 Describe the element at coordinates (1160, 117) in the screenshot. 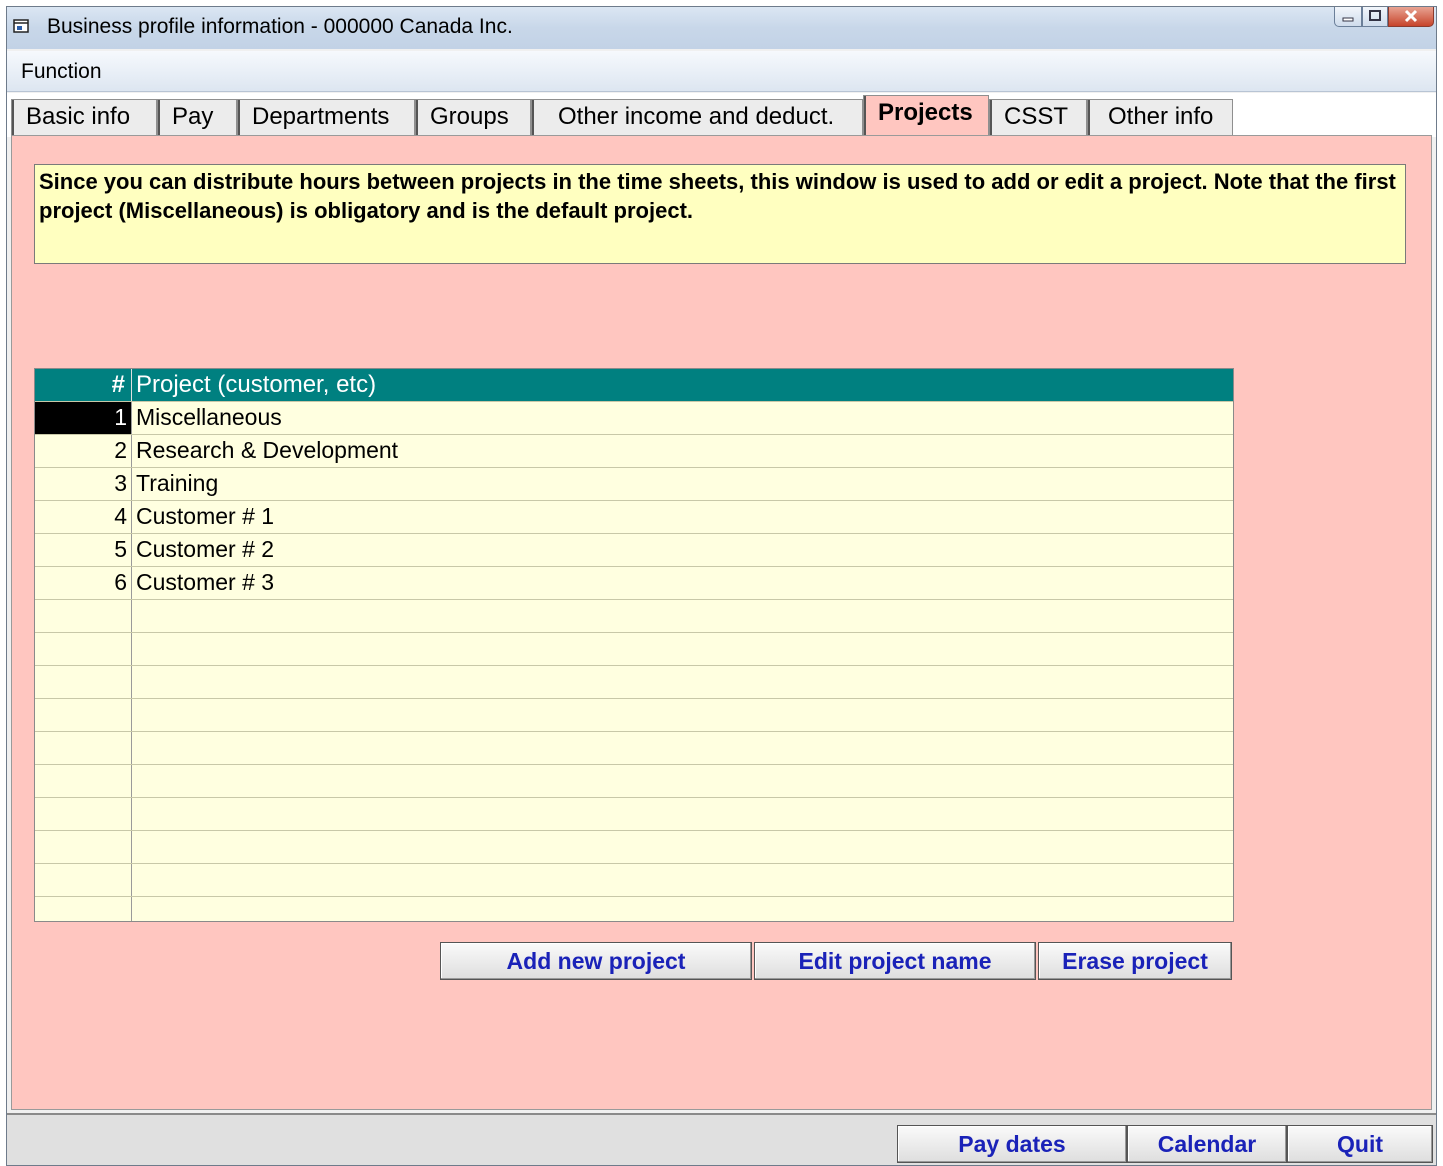

I see `tab-other-info: Other info` at that location.